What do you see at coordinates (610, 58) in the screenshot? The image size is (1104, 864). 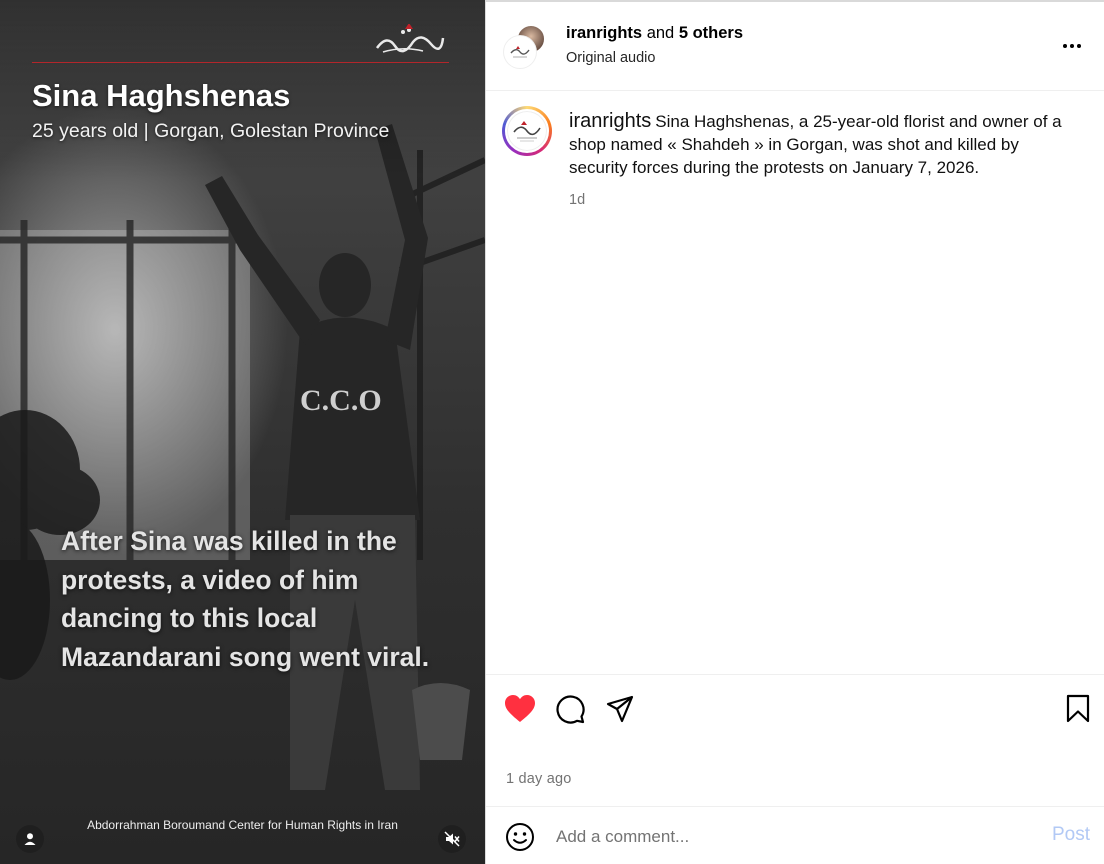 I see `original-audio-link: Original audio` at bounding box center [610, 58].